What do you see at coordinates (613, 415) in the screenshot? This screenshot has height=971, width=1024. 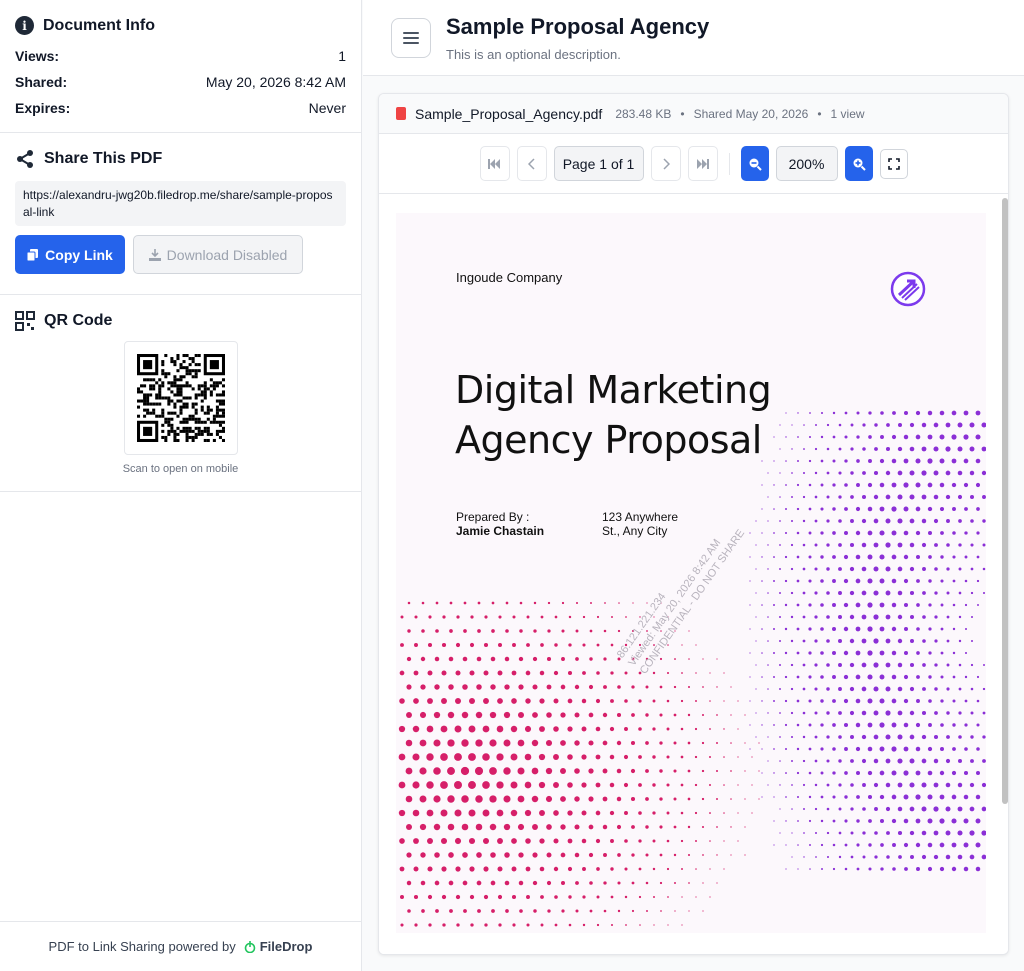 I see `document-title: Digital Marketing Agency Proposal` at bounding box center [613, 415].